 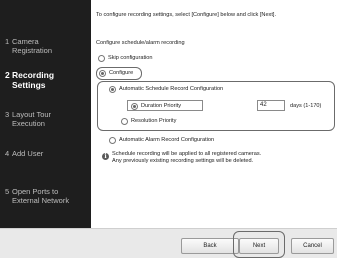 I want to click on wizard-footer: Back Next Cancel, so click(x=168, y=243).